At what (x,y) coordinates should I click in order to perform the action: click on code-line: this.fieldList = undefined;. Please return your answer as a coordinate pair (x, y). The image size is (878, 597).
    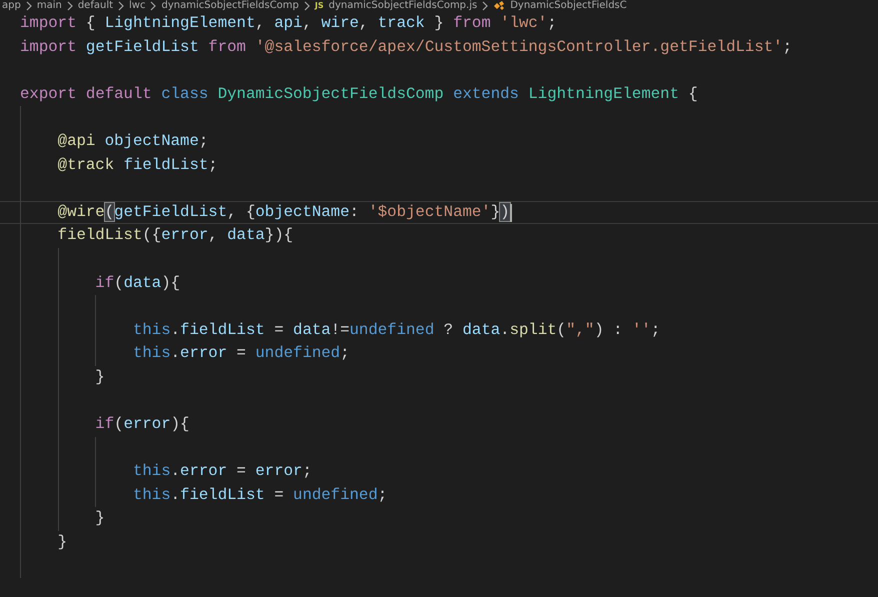
    Looking at the image, I should click on (260, 495).